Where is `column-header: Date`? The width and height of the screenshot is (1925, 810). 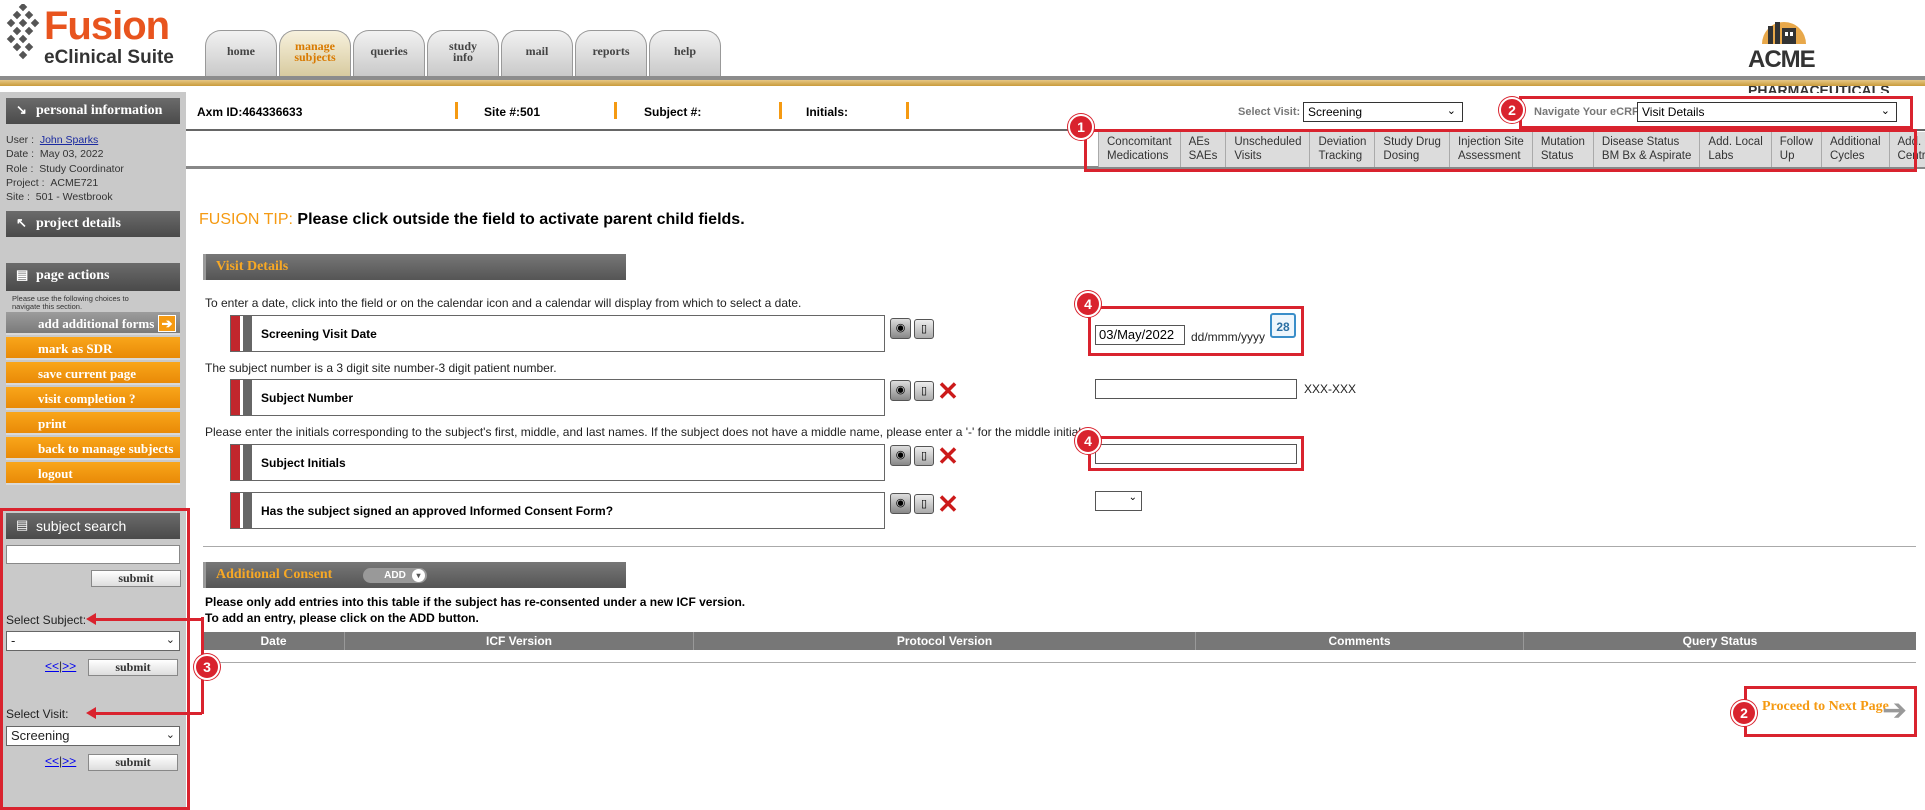
column-header: Date is located at coordinates (274, 641).